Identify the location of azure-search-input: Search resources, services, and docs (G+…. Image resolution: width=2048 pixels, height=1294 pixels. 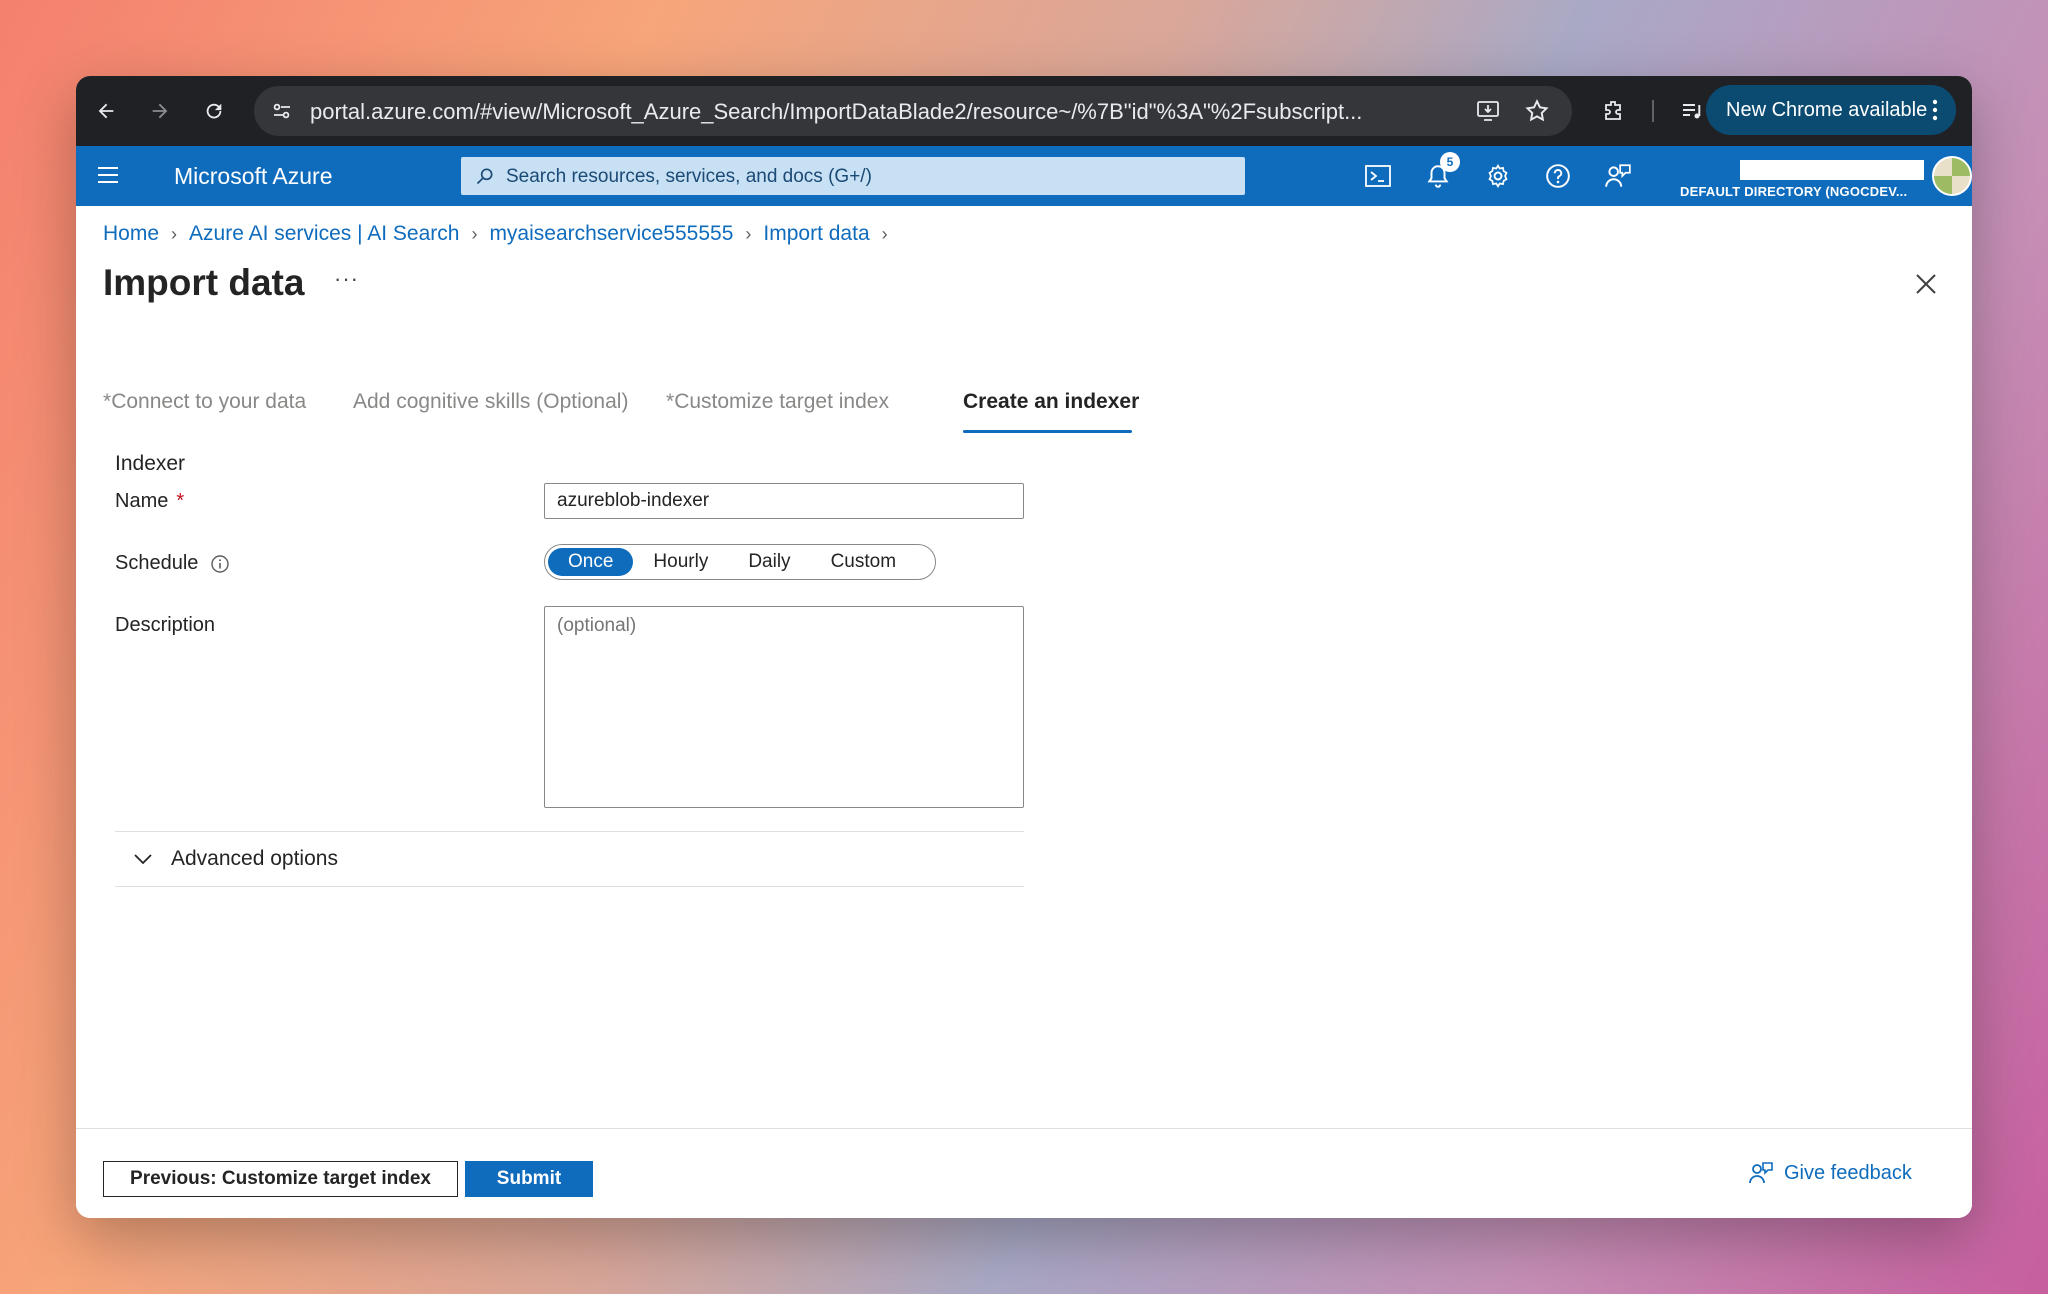
(853, 176).